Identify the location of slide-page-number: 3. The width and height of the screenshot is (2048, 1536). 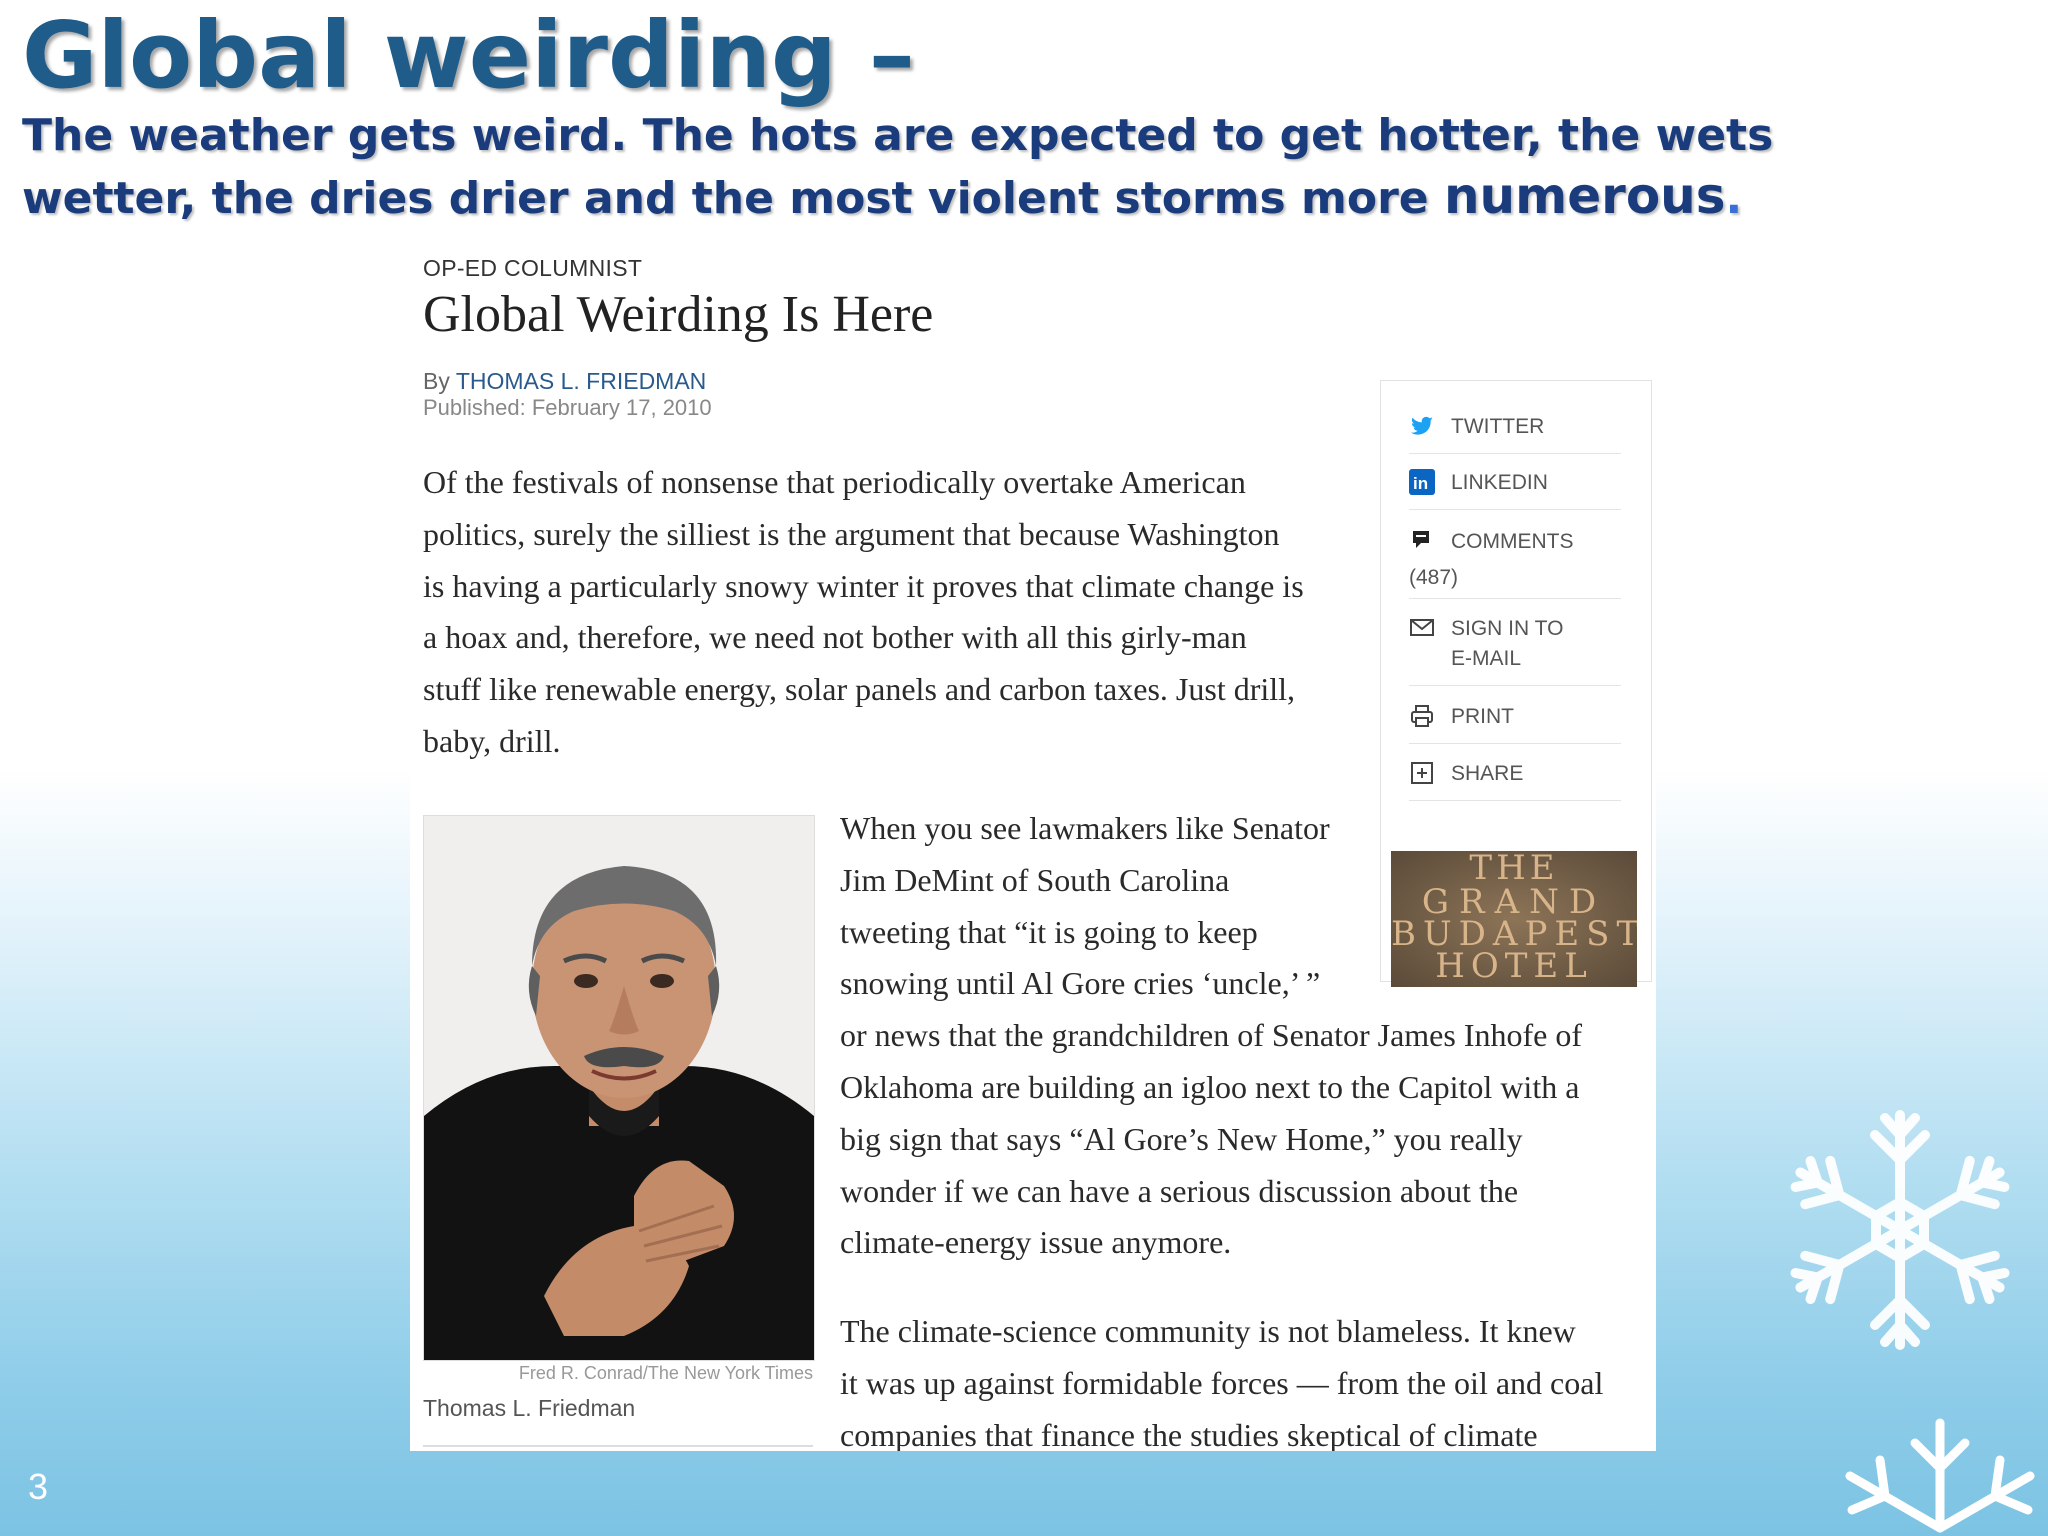
(38, 1486).